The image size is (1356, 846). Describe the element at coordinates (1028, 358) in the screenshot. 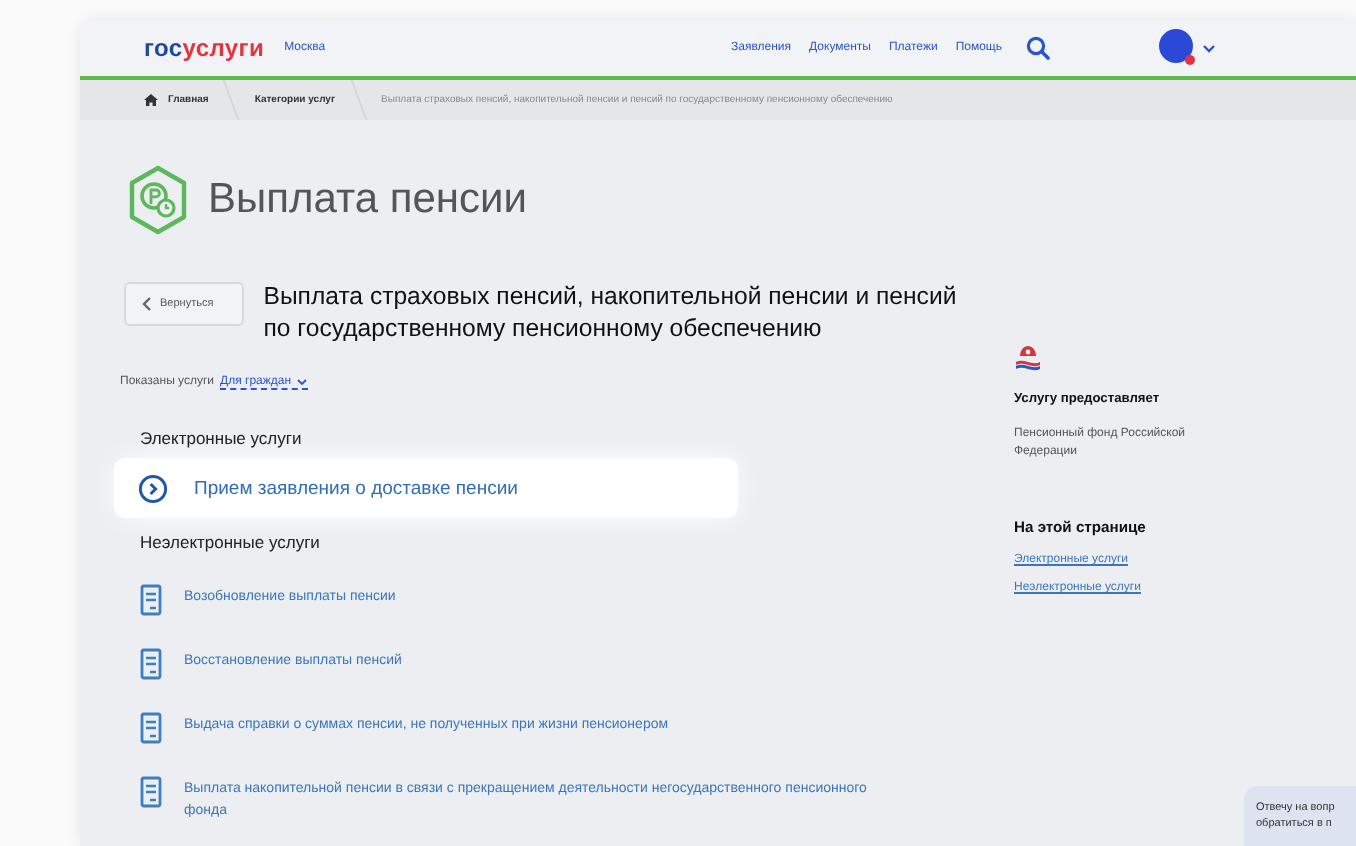

I see `emblem-icon` at that location.